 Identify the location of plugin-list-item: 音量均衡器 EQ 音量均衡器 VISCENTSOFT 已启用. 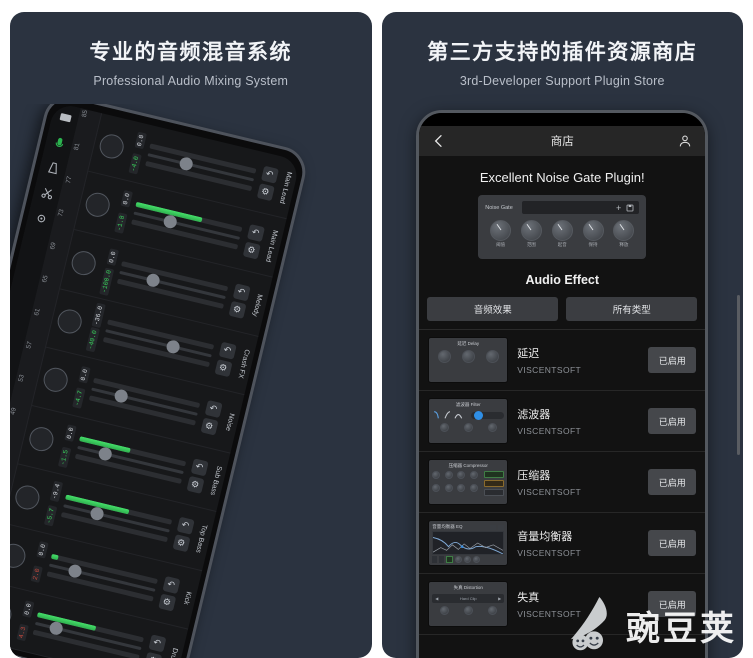
(562, 543).